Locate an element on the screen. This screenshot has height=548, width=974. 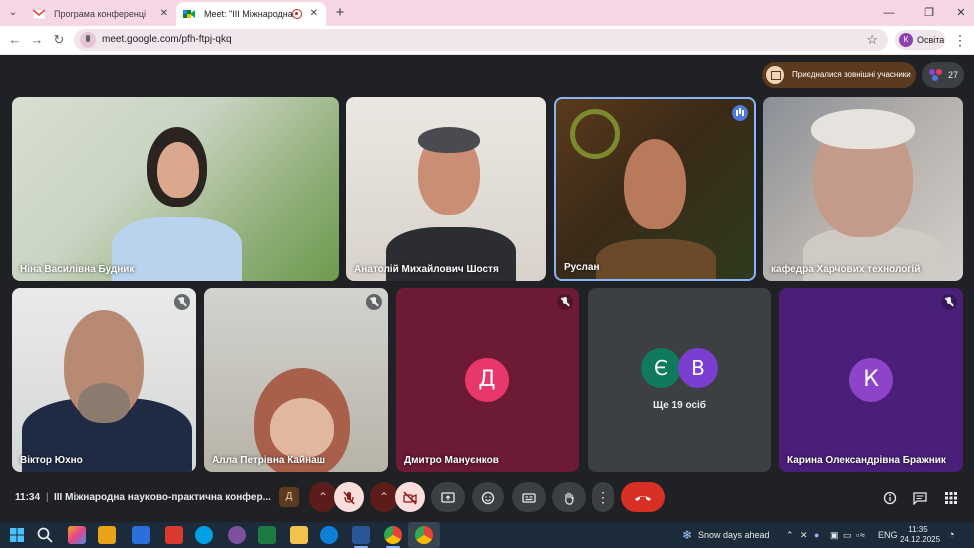
more-participants-tile: Є В Ще 19 осіб is located at coordinates (679, 380).